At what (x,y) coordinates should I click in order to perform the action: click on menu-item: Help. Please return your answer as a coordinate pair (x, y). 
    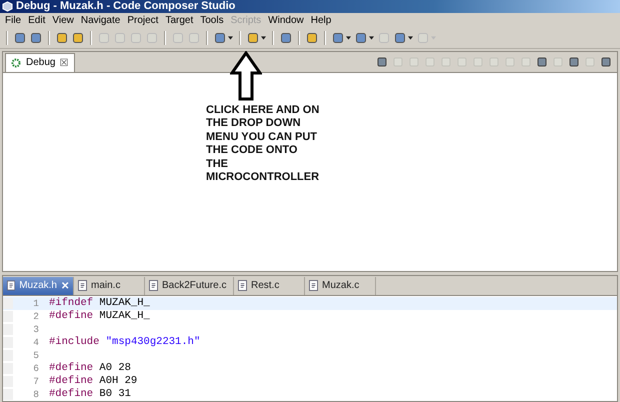
    Looking at the image, I should click on (322, 20).